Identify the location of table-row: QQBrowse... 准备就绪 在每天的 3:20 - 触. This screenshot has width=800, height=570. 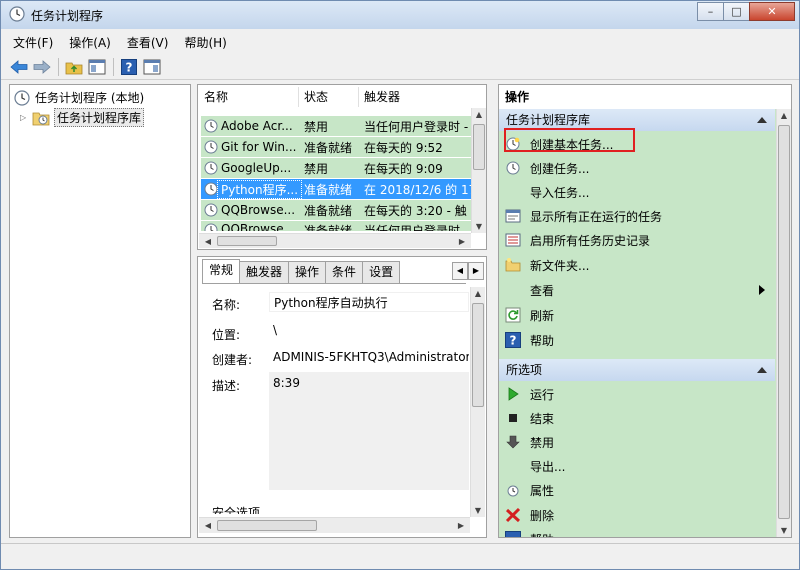
(338, 210).